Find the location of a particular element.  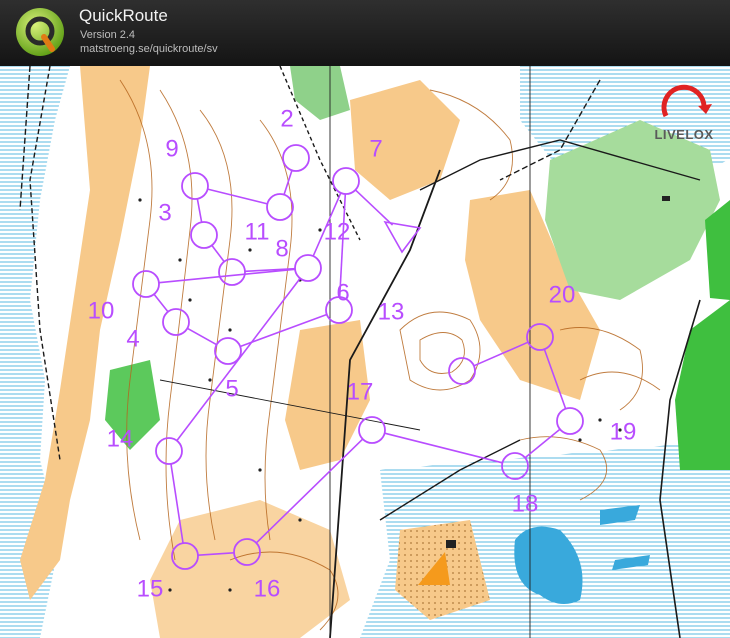

control-number-16: 16 is located at coordinates (267, 588).